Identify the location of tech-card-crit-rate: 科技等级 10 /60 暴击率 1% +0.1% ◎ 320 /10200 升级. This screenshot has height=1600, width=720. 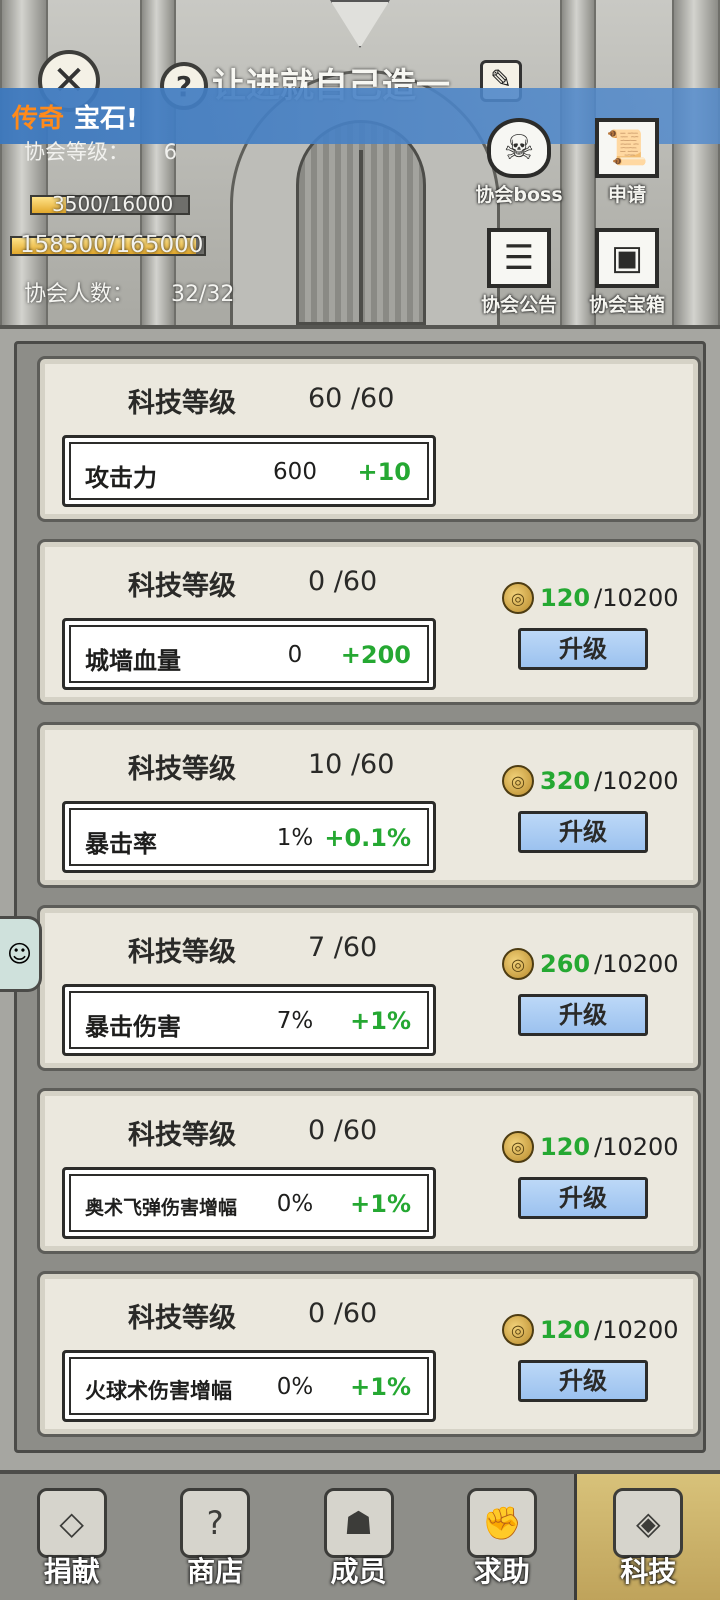
(369, 805).